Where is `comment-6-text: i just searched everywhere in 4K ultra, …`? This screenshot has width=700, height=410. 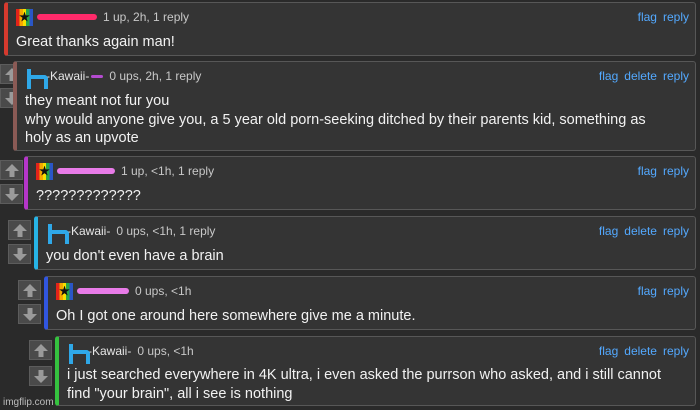 comment-6-text: i just searched everywhere in 4K ultra, … is located at coordinates (376, 384).